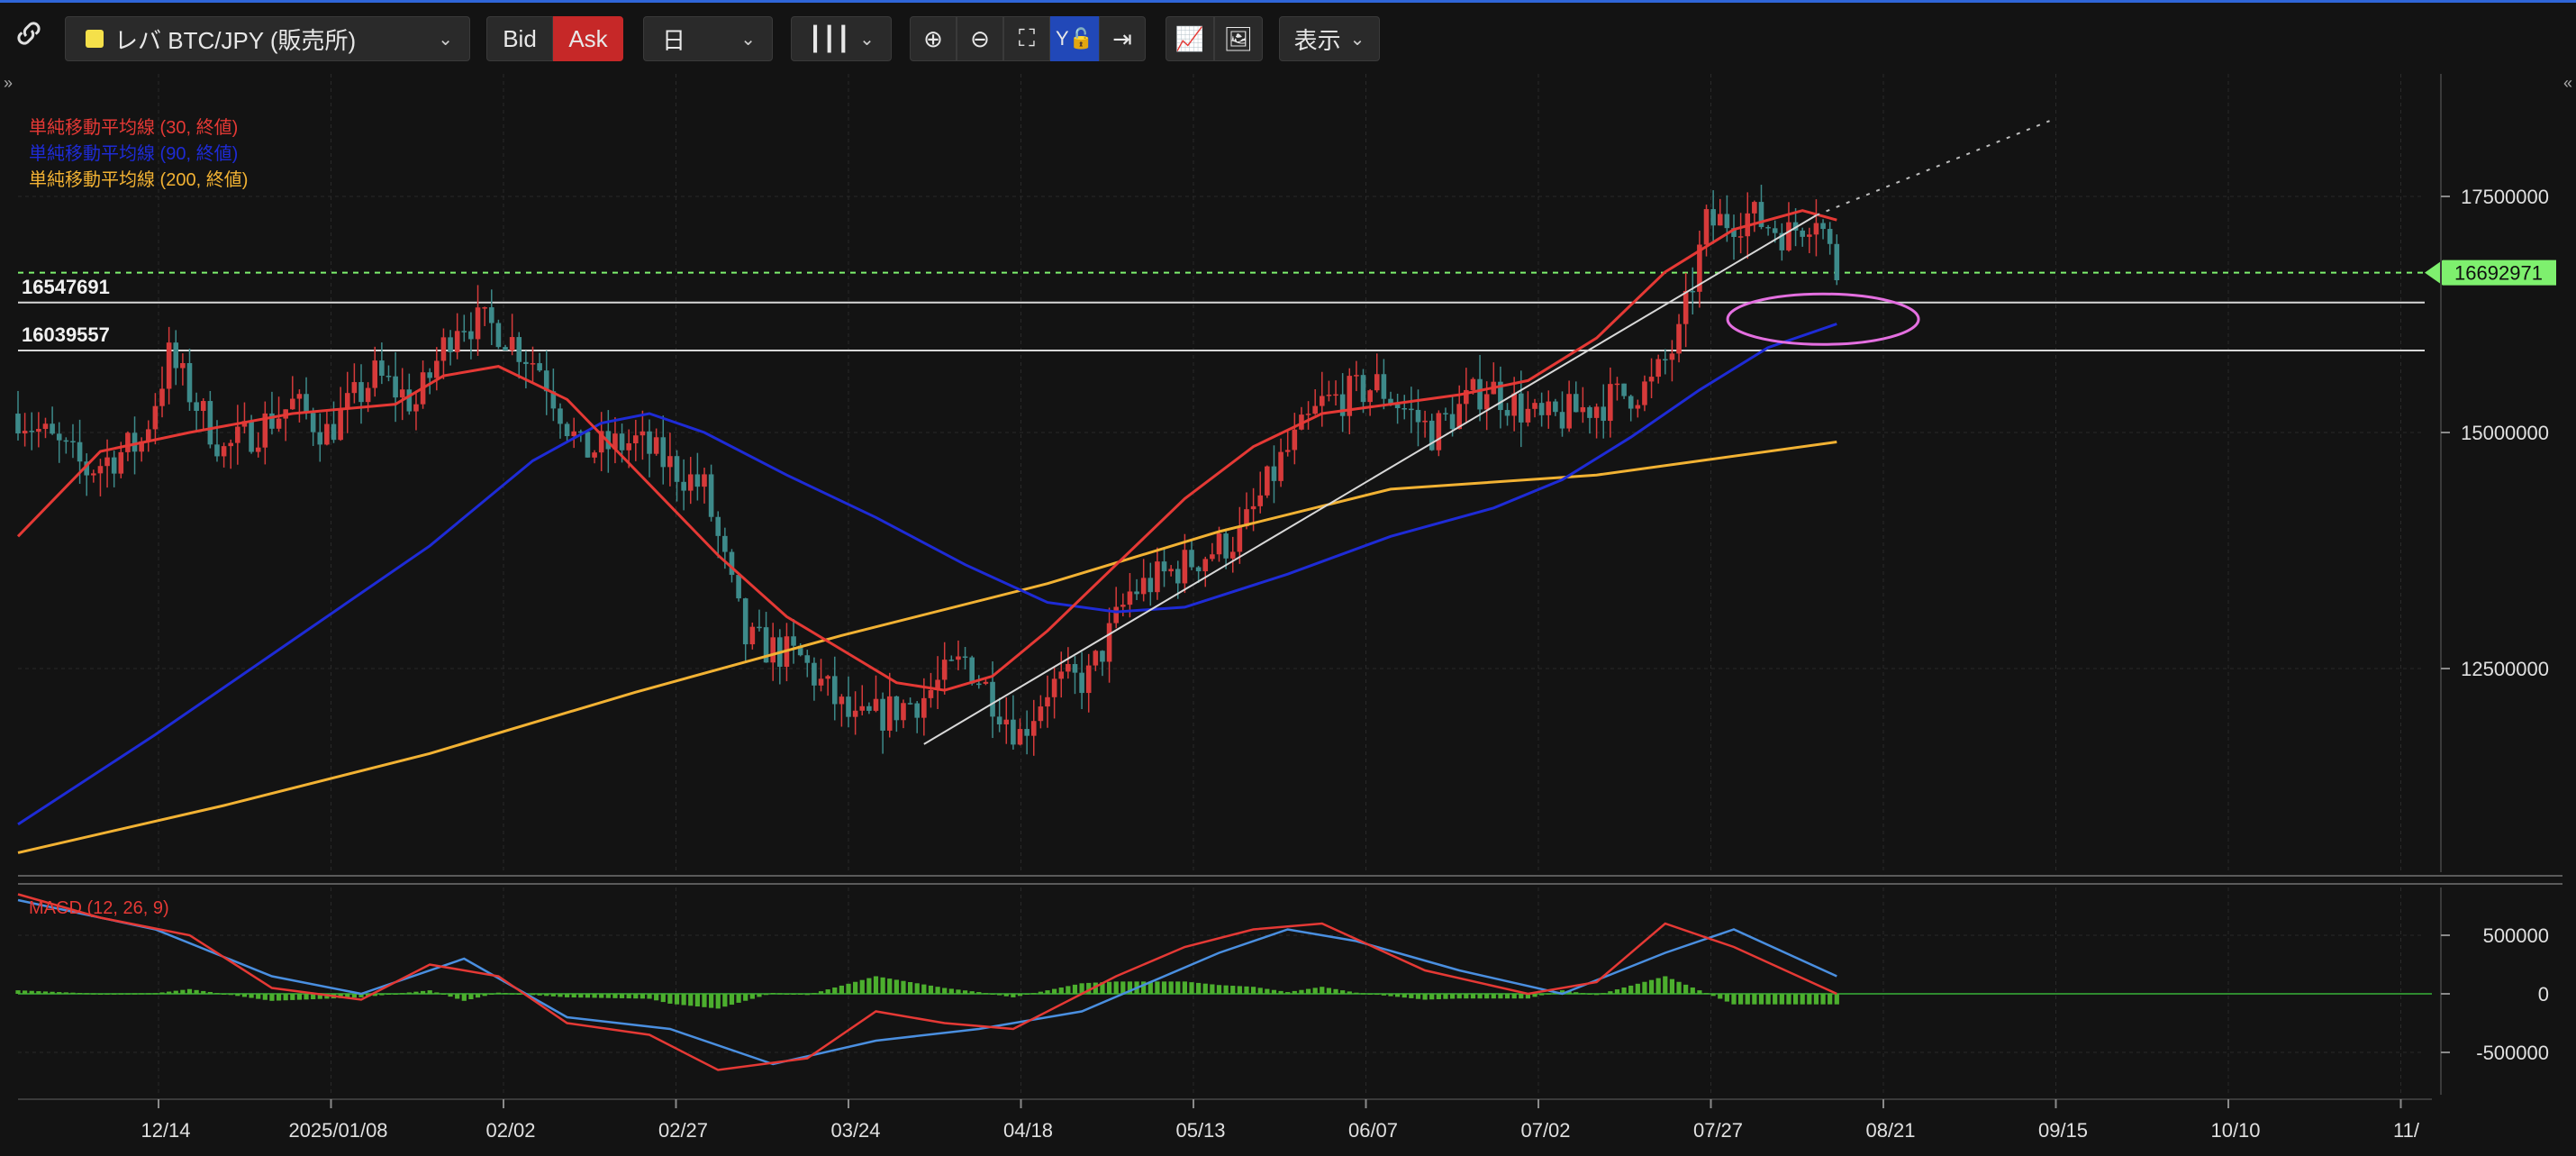  I want to click on display-menu-button: 表示 ⌄, so click(1329, 38).